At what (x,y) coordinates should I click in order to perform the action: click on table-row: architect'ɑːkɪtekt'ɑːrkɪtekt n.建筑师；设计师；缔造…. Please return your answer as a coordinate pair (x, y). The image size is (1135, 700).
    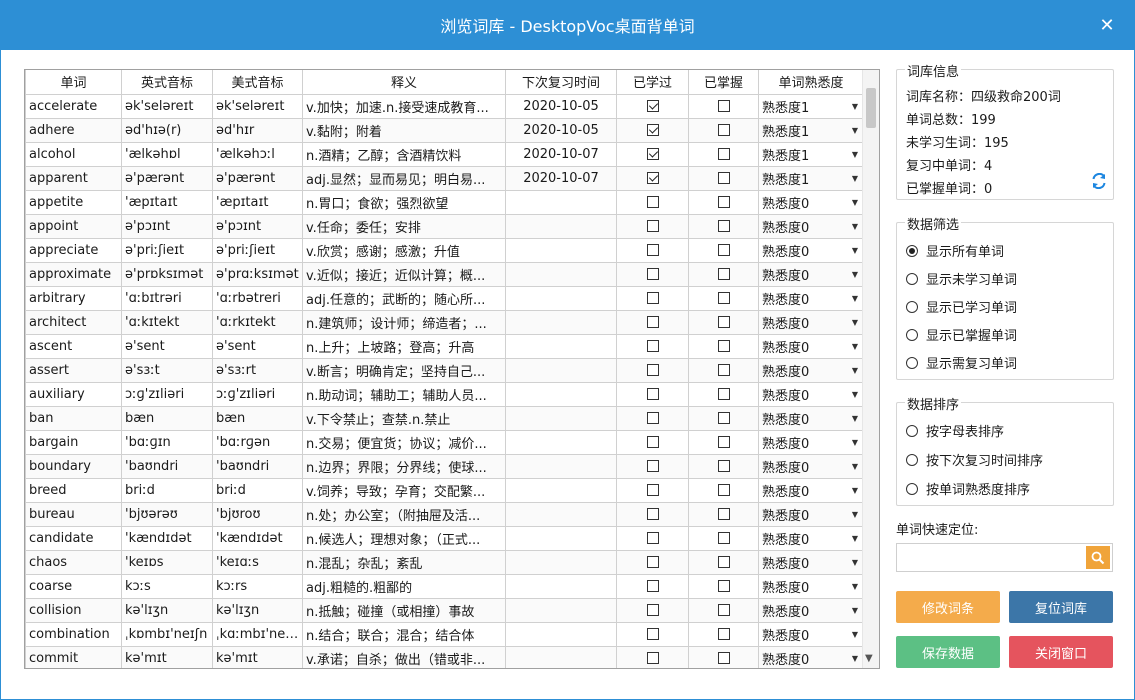
    Looking at the image, I should click on (444, 322).